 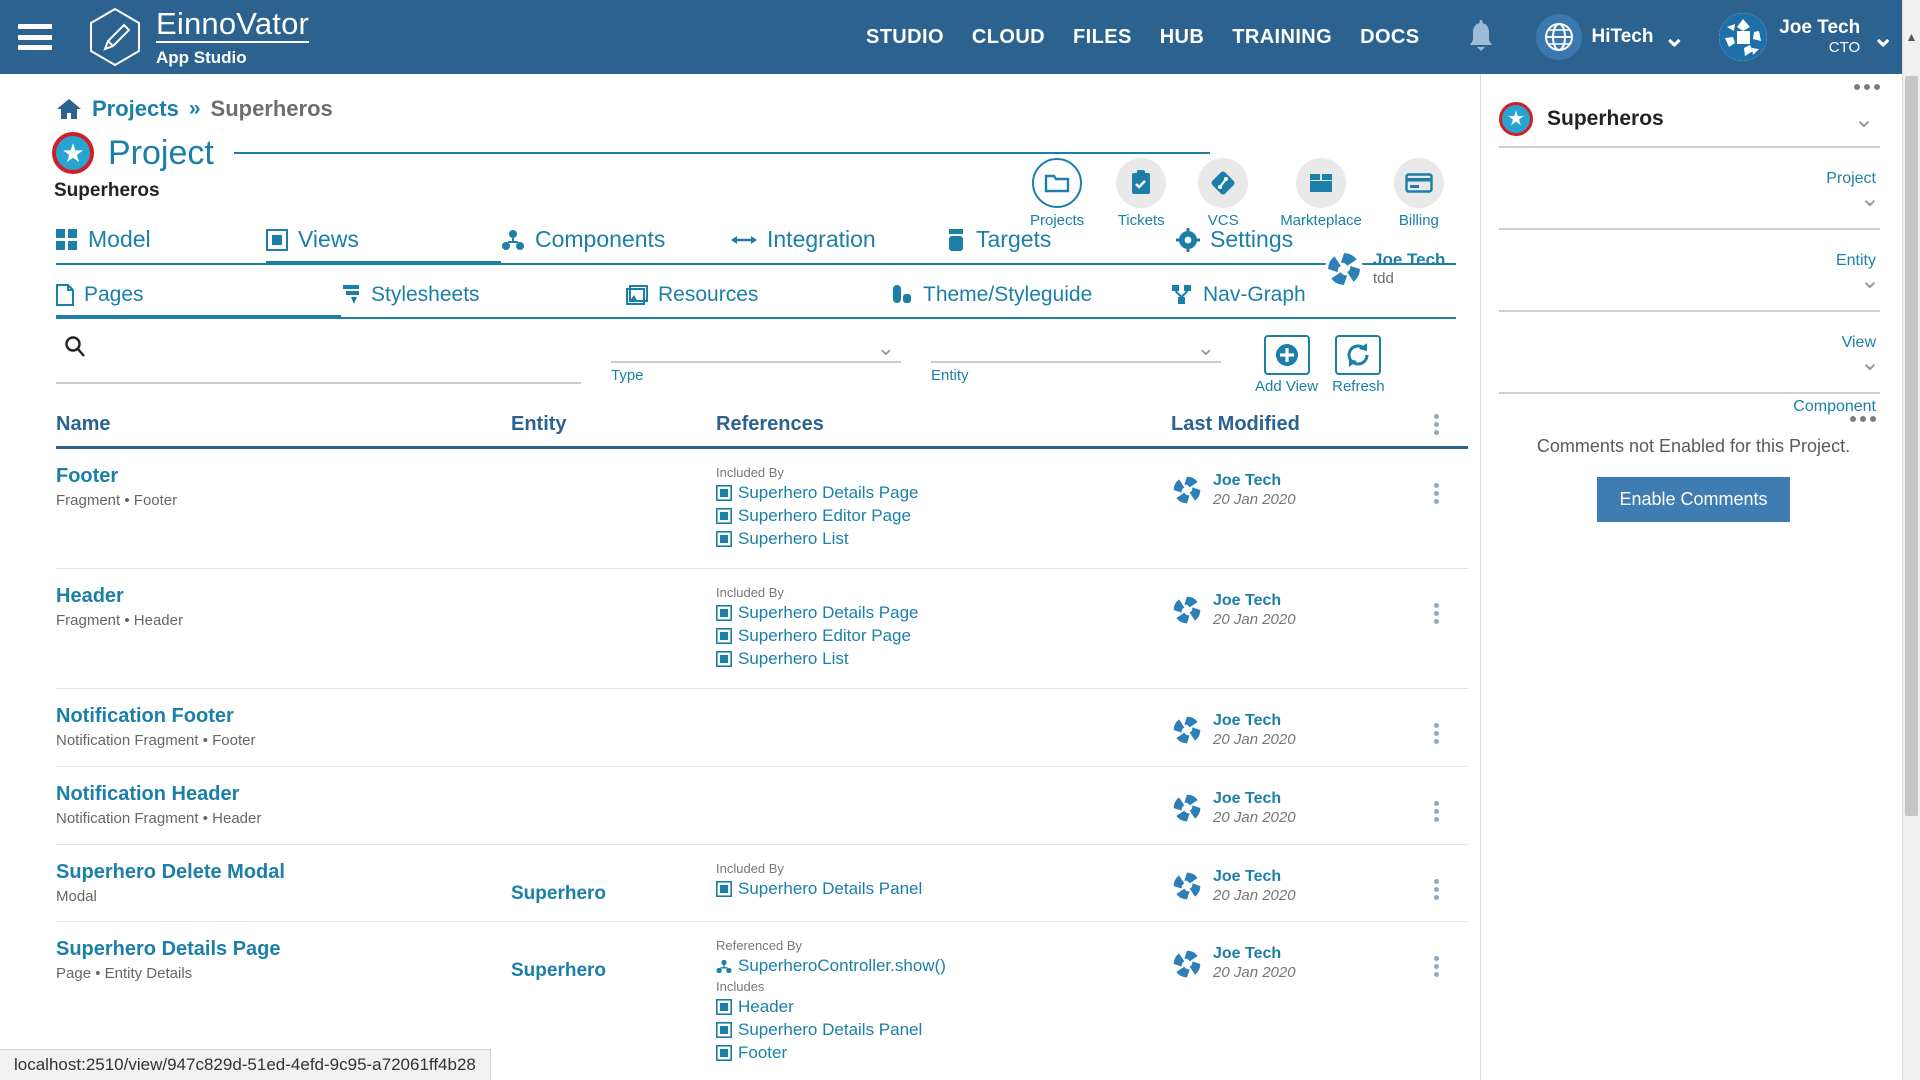 What do you see at coordinates (1291, 424) in the screenshot?
I see `column-header-last-modified: Last Modified` at bounding box center [1291, 424].